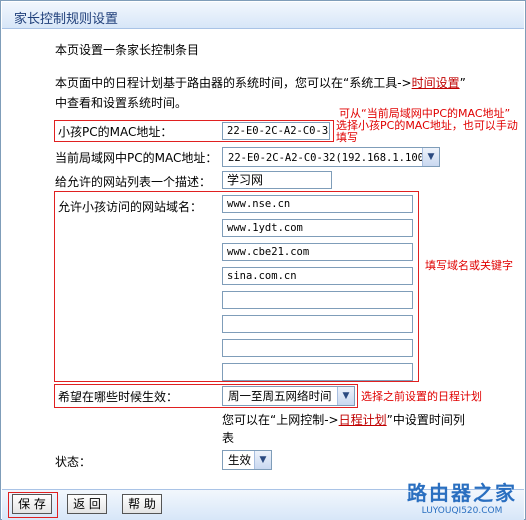 This screenshot has height=520, width=526. I want to click on time-note-line2: 中查看和设置系统时间。, so click(121, 103).